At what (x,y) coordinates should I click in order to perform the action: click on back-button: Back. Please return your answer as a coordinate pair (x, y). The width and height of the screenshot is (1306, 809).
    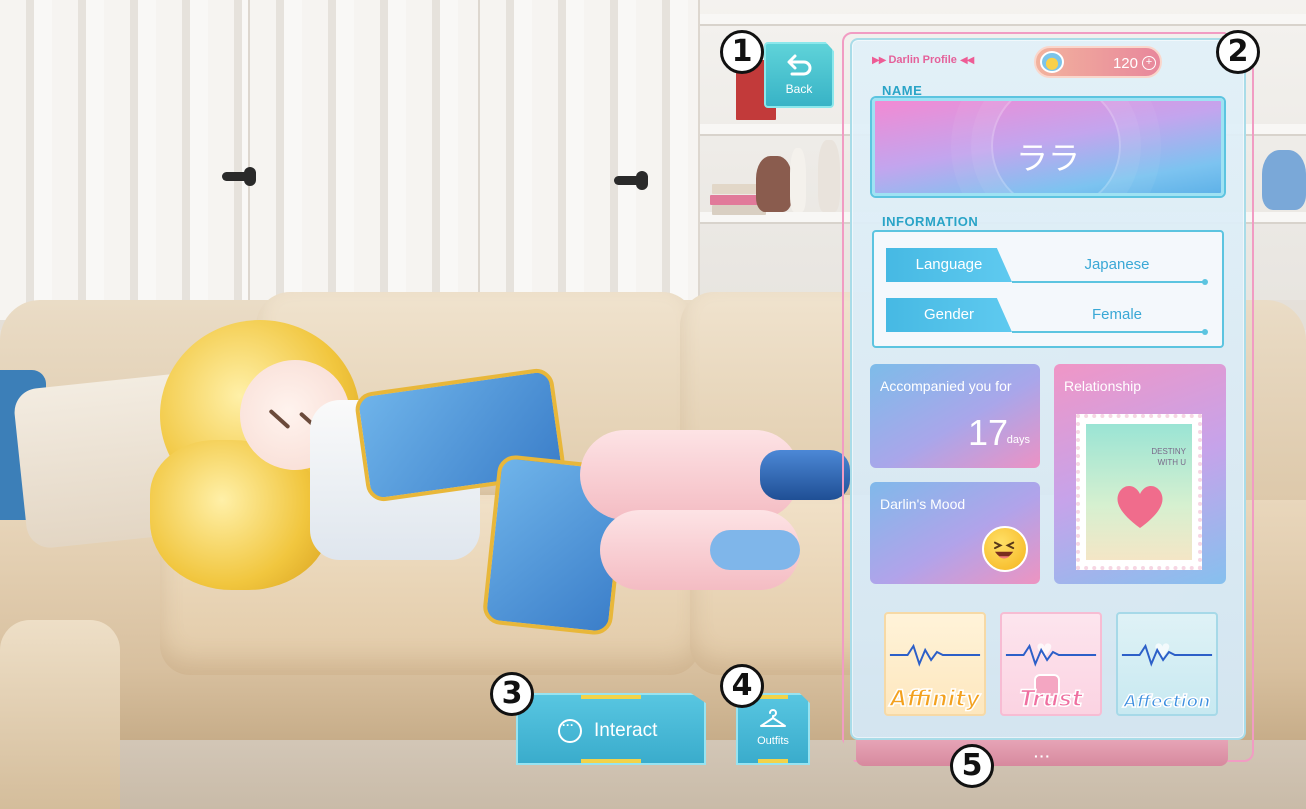
    Looking at the image, I should click on (799, 75).